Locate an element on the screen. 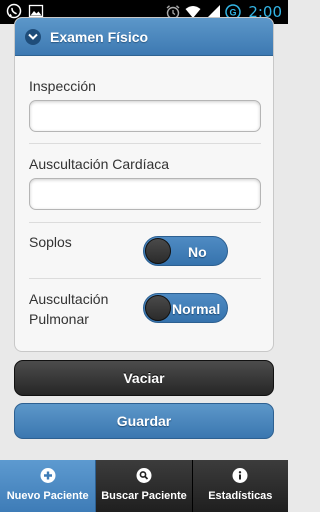  auscultacion-pulmonar-toggle: Normal is located at coordinates (185, 308).